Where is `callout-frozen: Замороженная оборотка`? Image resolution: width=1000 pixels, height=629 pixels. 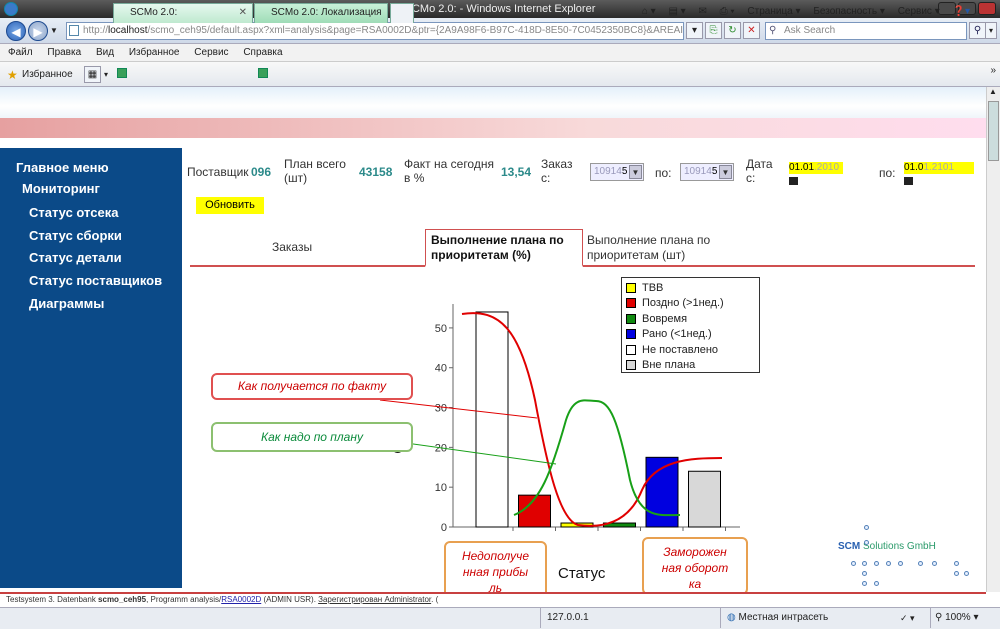
callout-frozen: Замороженная оборотка is located at coordinates (695, 566).